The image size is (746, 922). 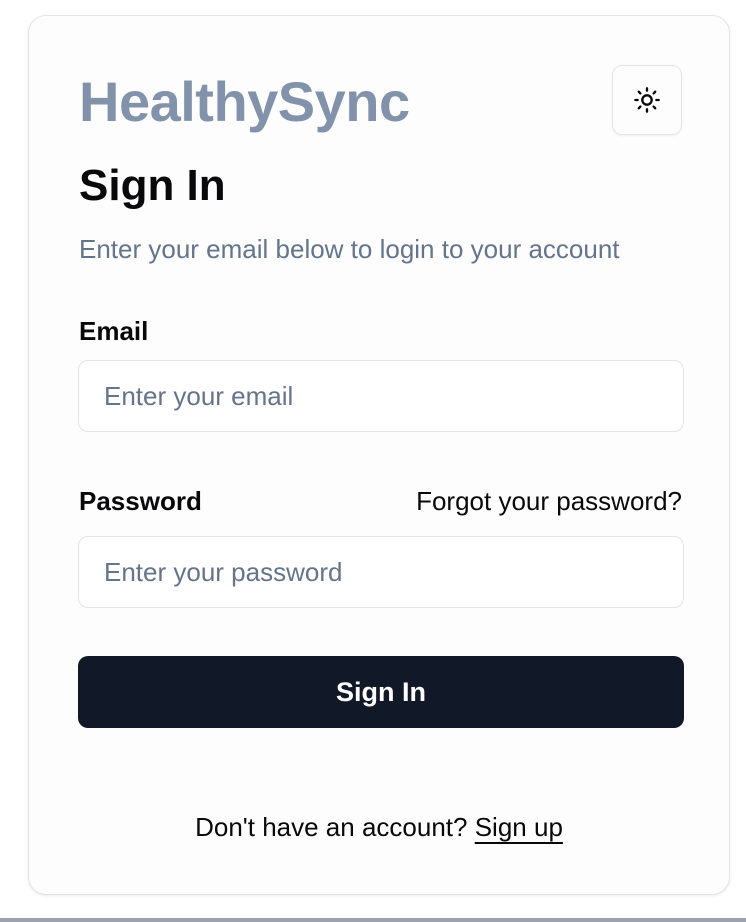 What do you see at coordinates (381, 692) in the screenshot?
I see `sign-in-button: Sign In` at bounding box center [381, 692].